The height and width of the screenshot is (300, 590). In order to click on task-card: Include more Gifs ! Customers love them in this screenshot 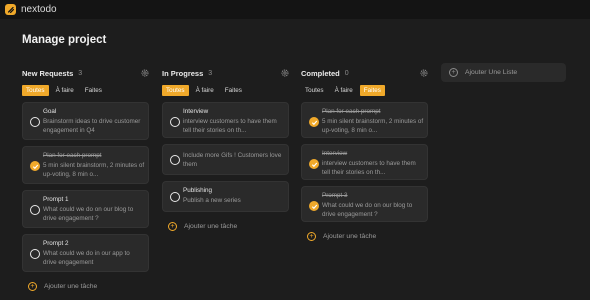, I will do `click(225, 159)`.